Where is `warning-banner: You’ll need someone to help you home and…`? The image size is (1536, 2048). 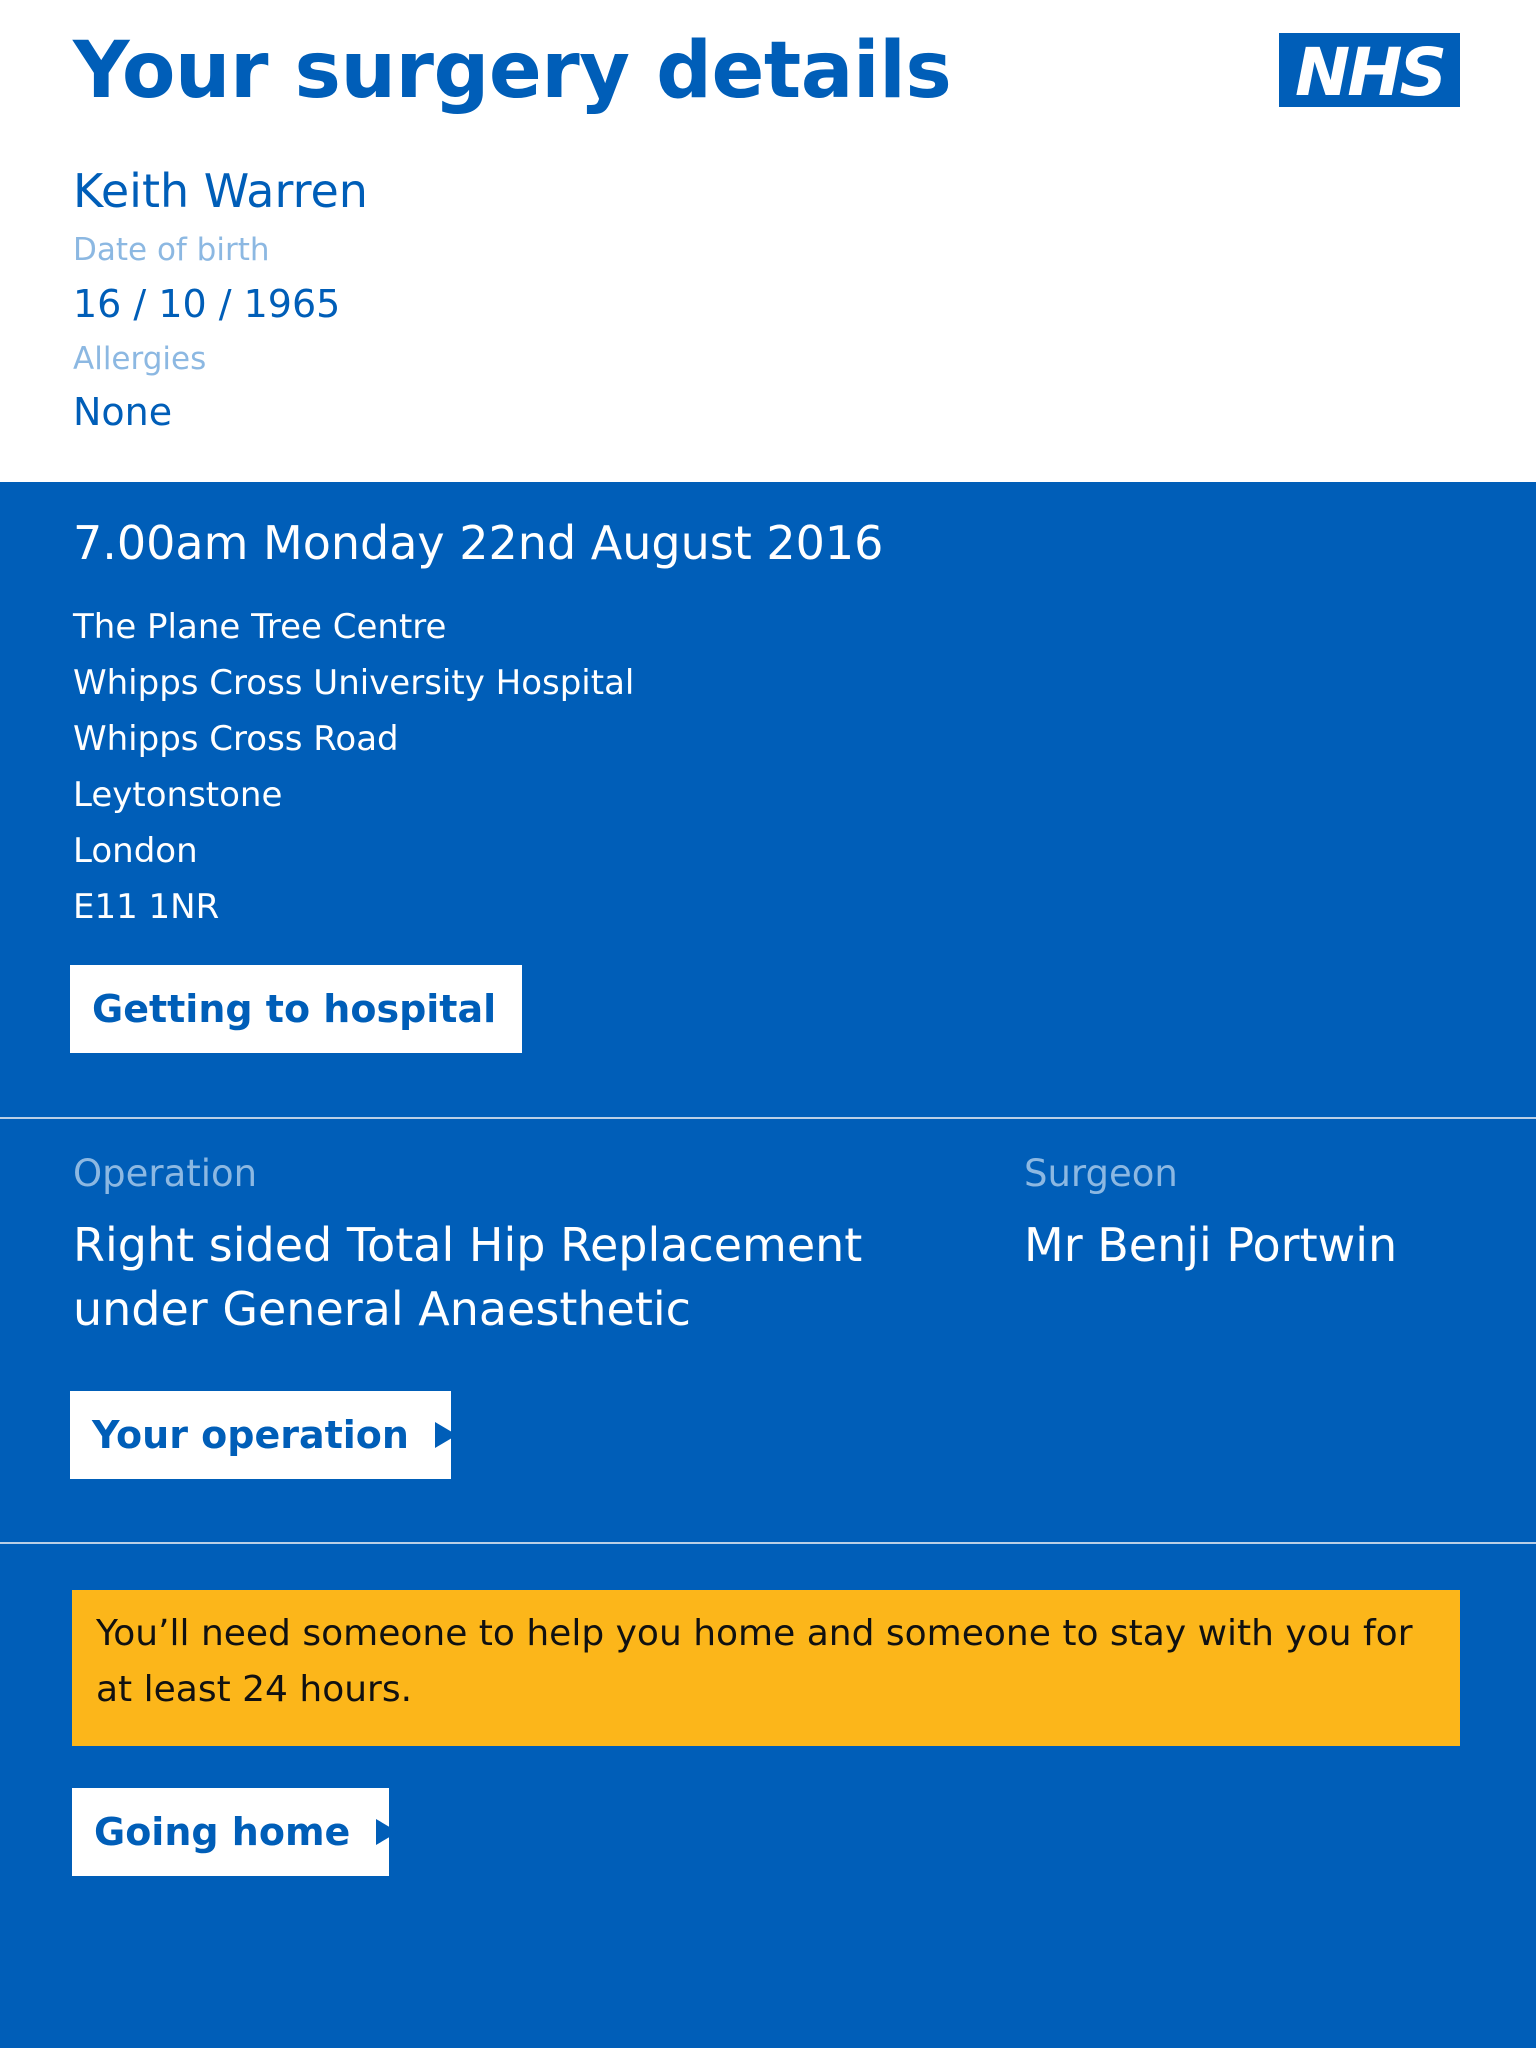 warning-banner: You’ll need someone to help you home and… is located at coordinates (766, 1668).